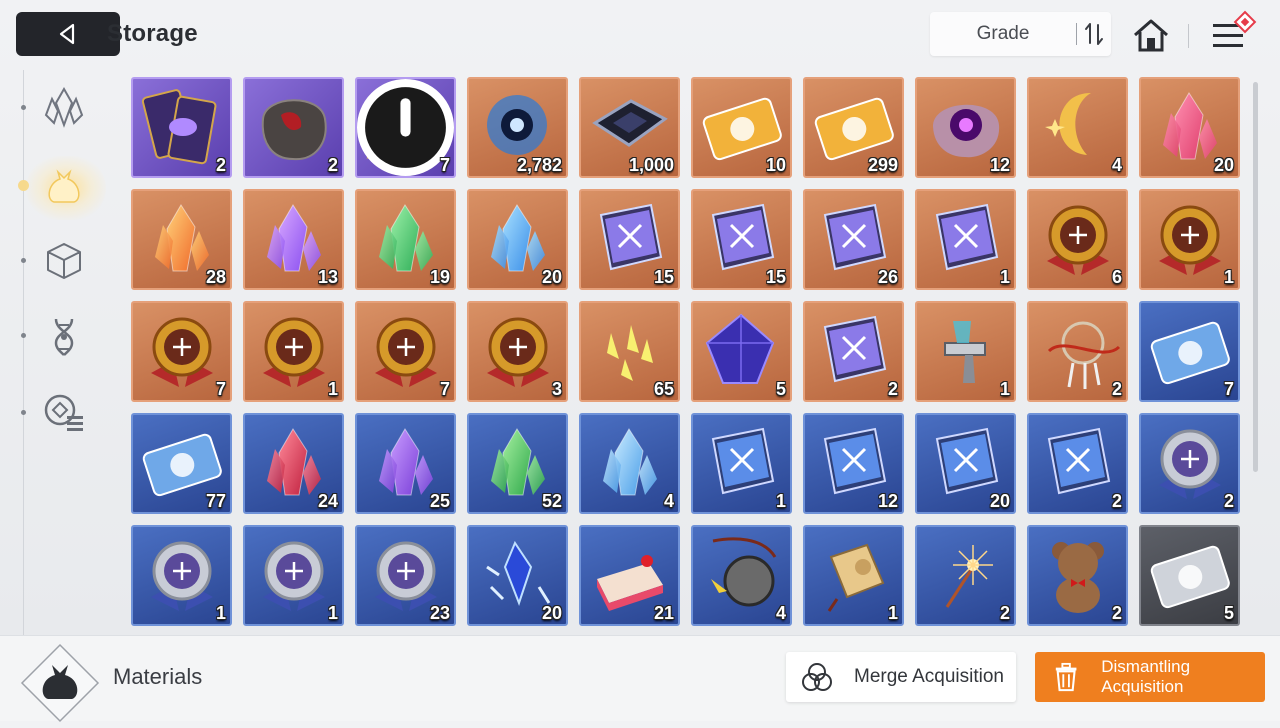  What do you see at coordinates (517, 463) in the screenshot?
I see `inventory-slot: 52` at bounding box center [517, 463].